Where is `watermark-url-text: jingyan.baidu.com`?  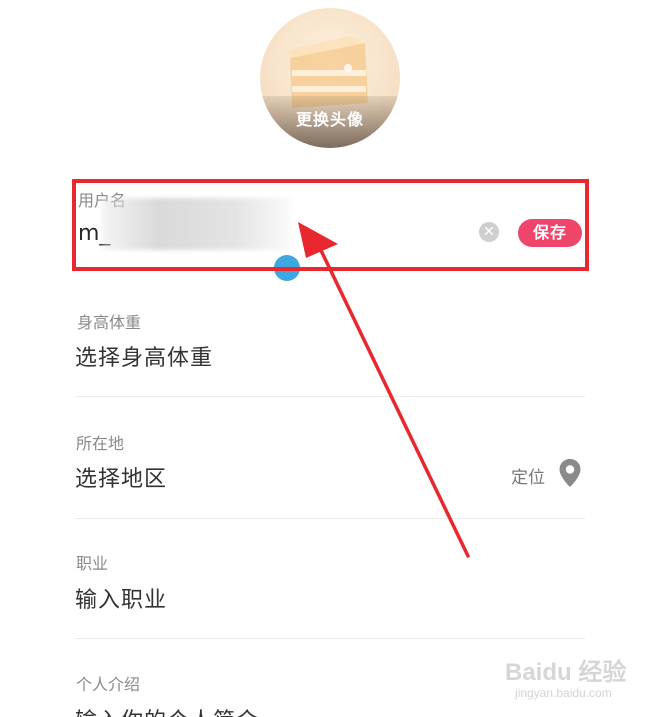 watermark-url-text: jingyan.baidu.com is located at coordinates (563, 693).